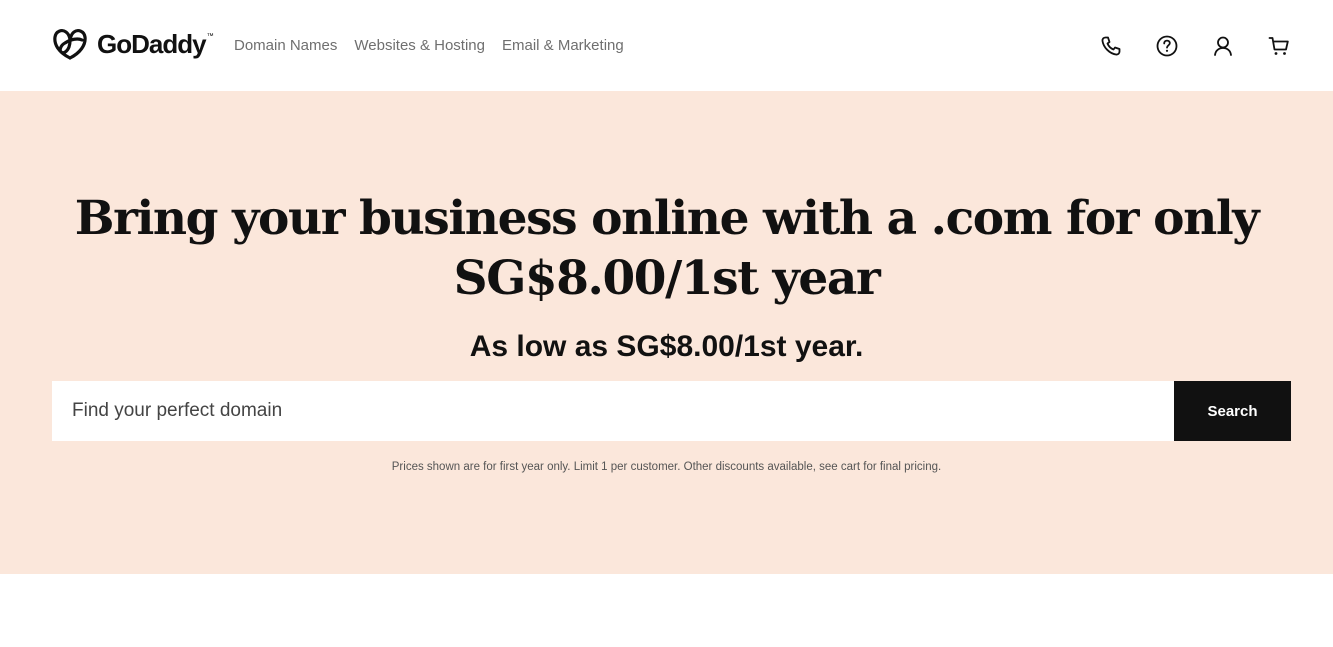 This screenshot has width=1333, height=647. Describe the element at coordinates (667, 278) in the screenshot. I see `hero-headline-line2: SG$8.00/1st year` at that location.